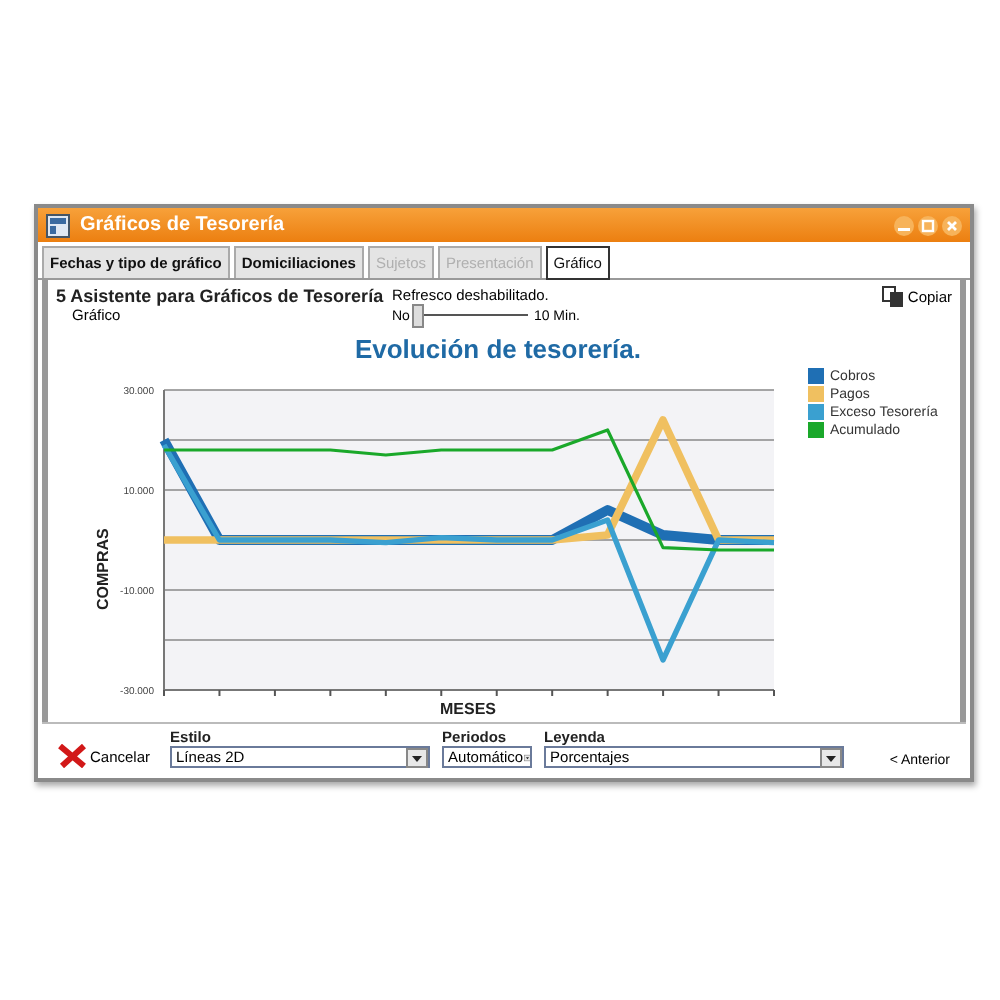 Image resolution: width=1000 pixels, height=1000 pixels. What do you see at coordinates (103, 569) in the screenshot?
I see `y-axis-label: COMPRAS` at bounding box center [103, 569].